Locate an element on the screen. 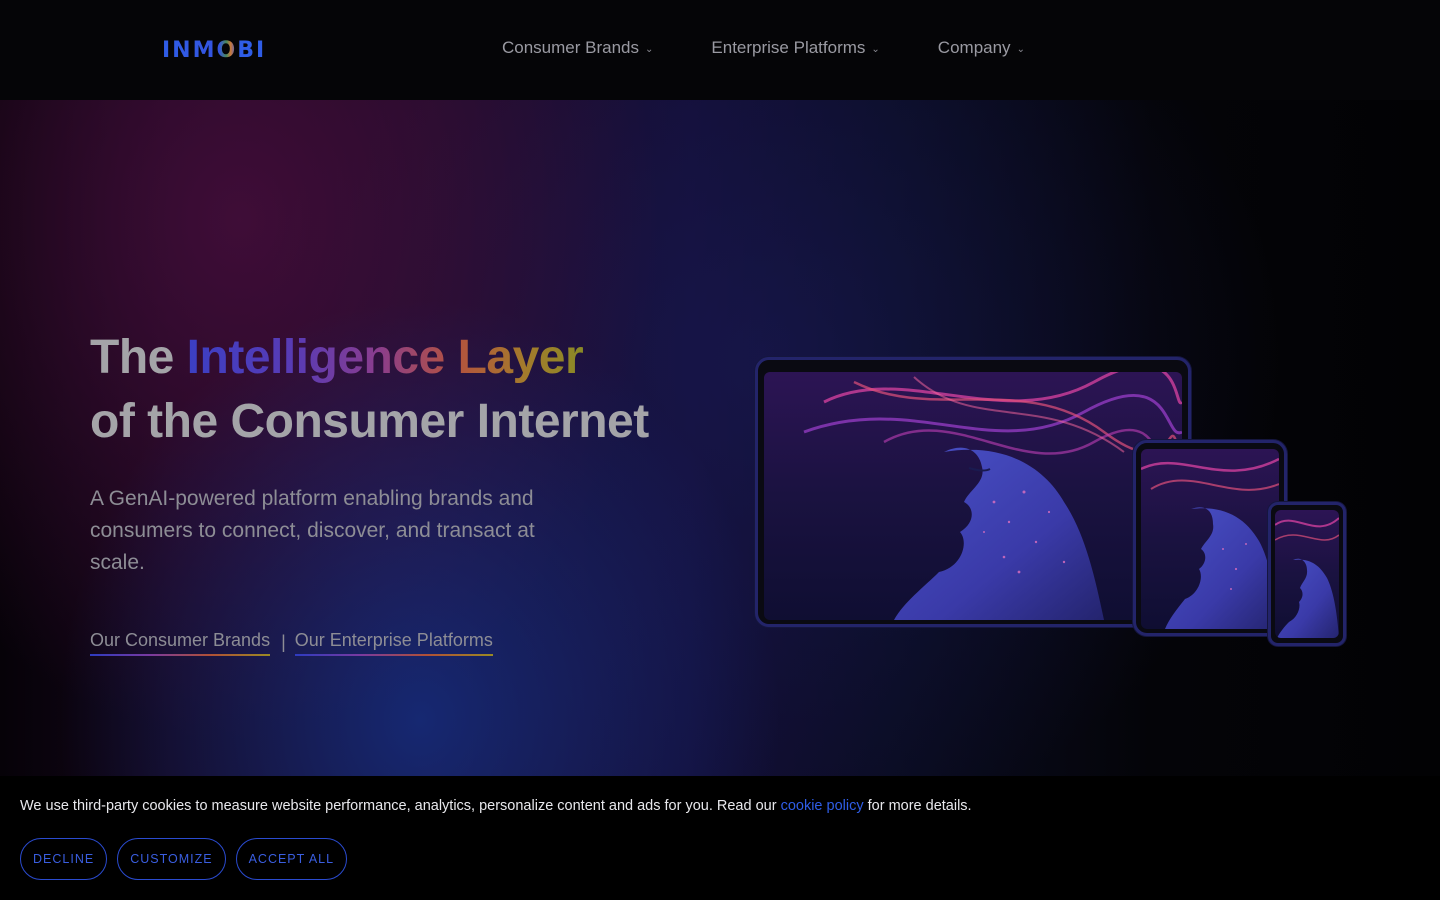 The height and width of the screenshot is (900, 1440). headline-prefix: The is located at coordinates (138, 357).